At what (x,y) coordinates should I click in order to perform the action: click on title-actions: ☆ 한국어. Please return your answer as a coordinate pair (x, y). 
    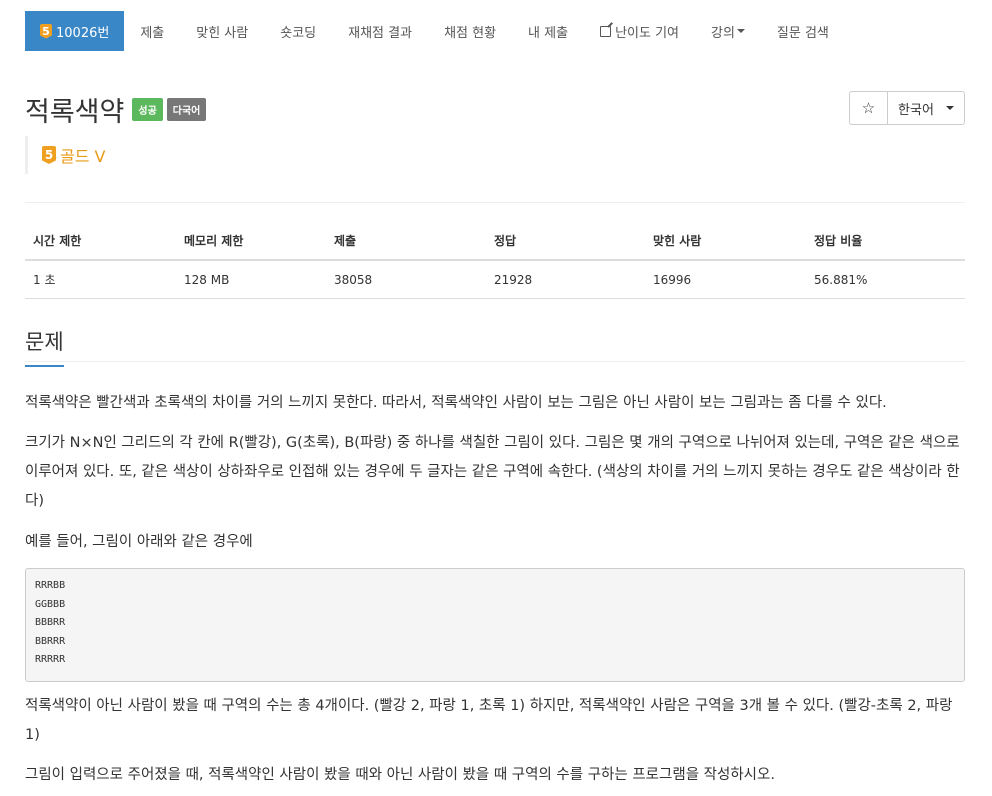
    Looking at the image, I should click on (907, 108).